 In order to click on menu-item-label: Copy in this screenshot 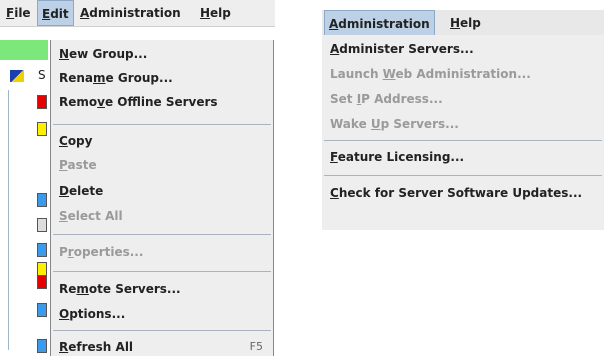, I will do `click(76, 141)`.